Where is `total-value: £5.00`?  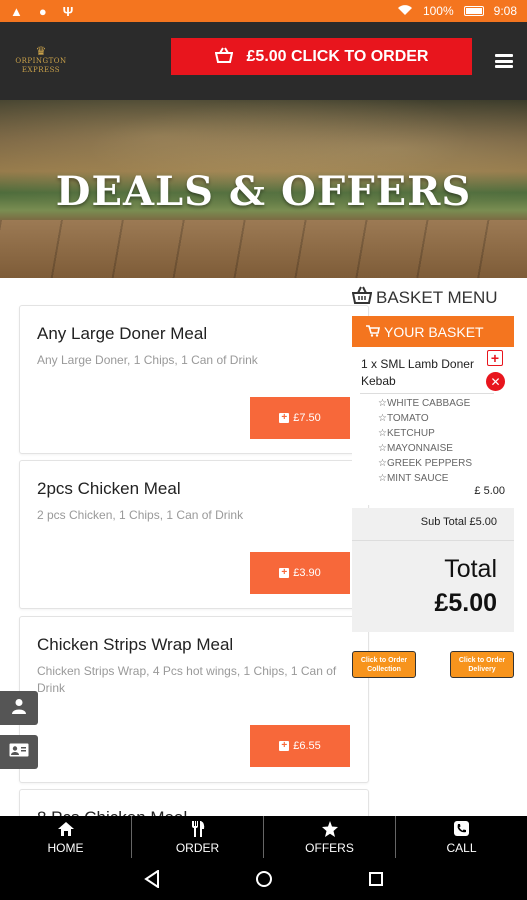 total-value: £5.00 is located at coordinates (465, 603).